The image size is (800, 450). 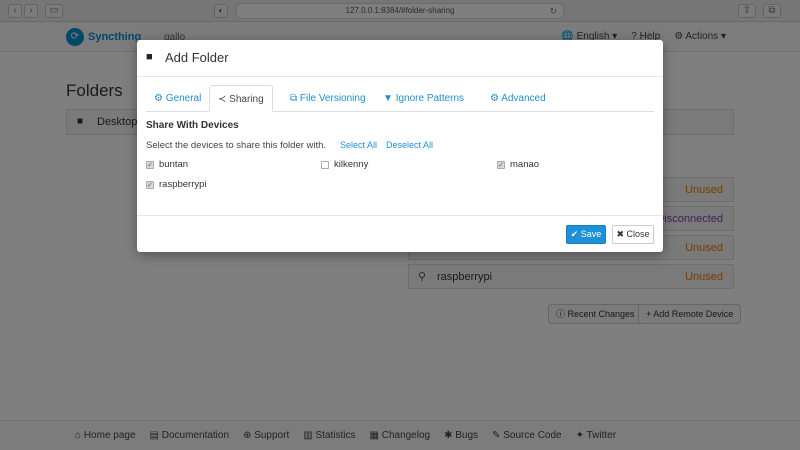 What do you see at coordinates (149, 57) in the screenshot?
I see `folder-icon: ■` at bounding box center [149, 57].